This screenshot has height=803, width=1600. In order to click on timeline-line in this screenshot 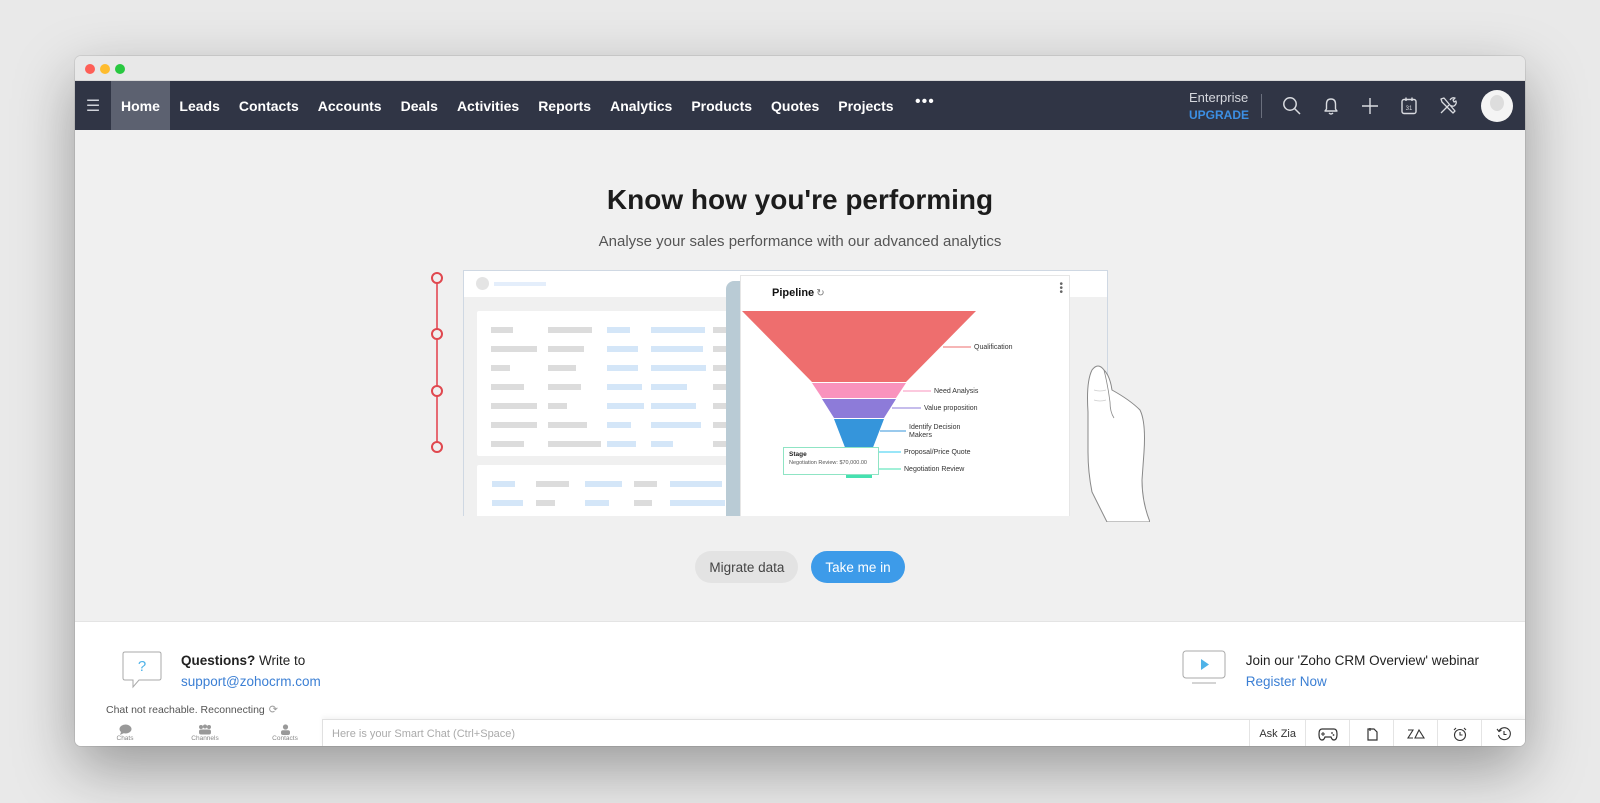, I will do `click(437, 360)`.